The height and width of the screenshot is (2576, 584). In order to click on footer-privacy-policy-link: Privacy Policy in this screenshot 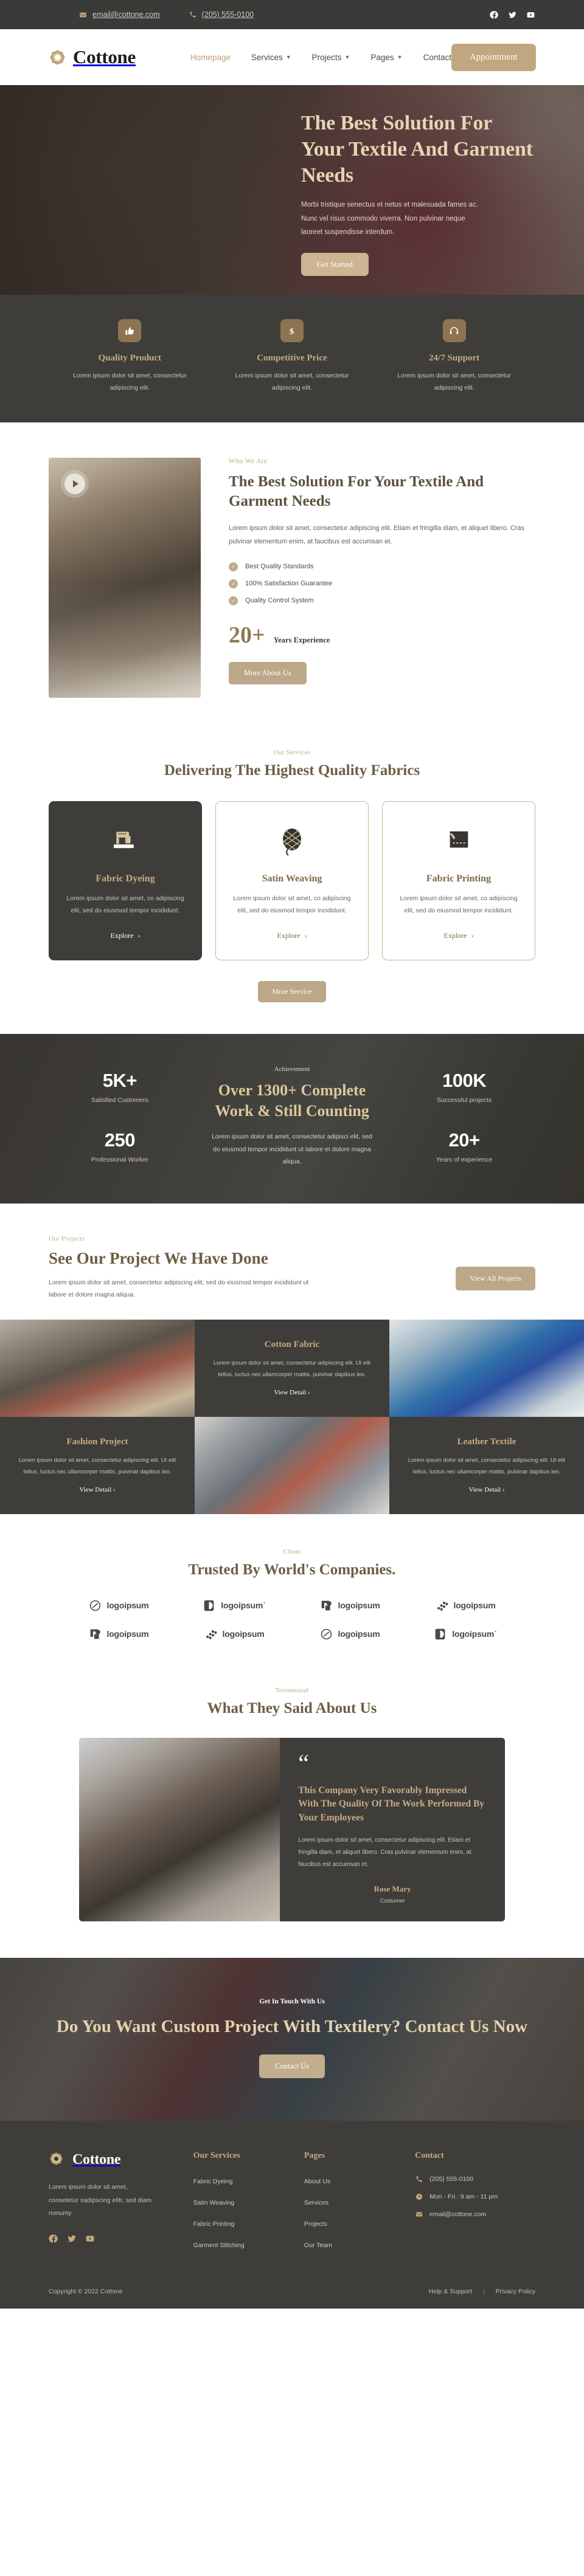, I will do `click(515, 2291)`.